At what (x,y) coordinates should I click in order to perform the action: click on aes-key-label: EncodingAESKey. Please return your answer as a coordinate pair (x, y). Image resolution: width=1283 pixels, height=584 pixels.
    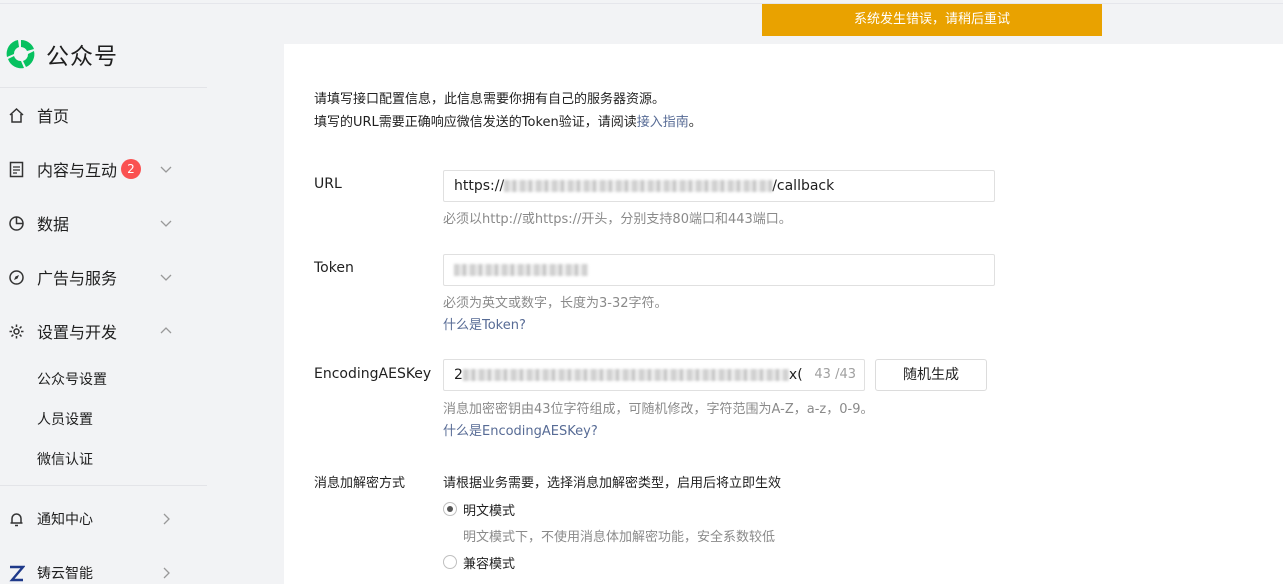
    Looking at the image, I should click on (373, 374).